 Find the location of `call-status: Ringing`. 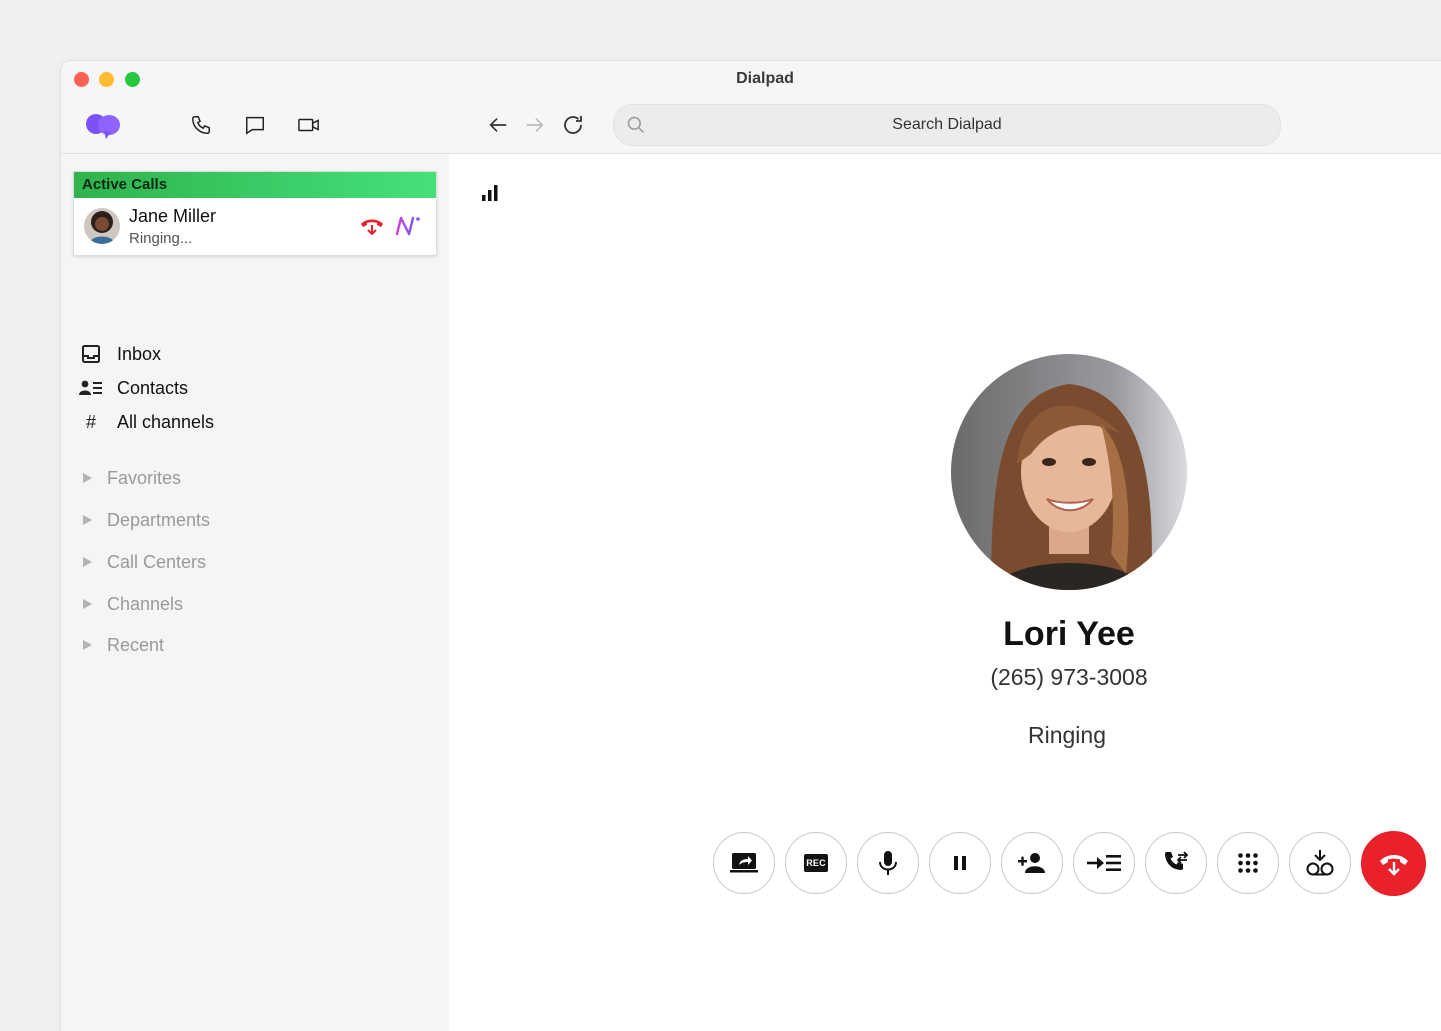

call-status: Ringing is located at coordinates (1067, 735).